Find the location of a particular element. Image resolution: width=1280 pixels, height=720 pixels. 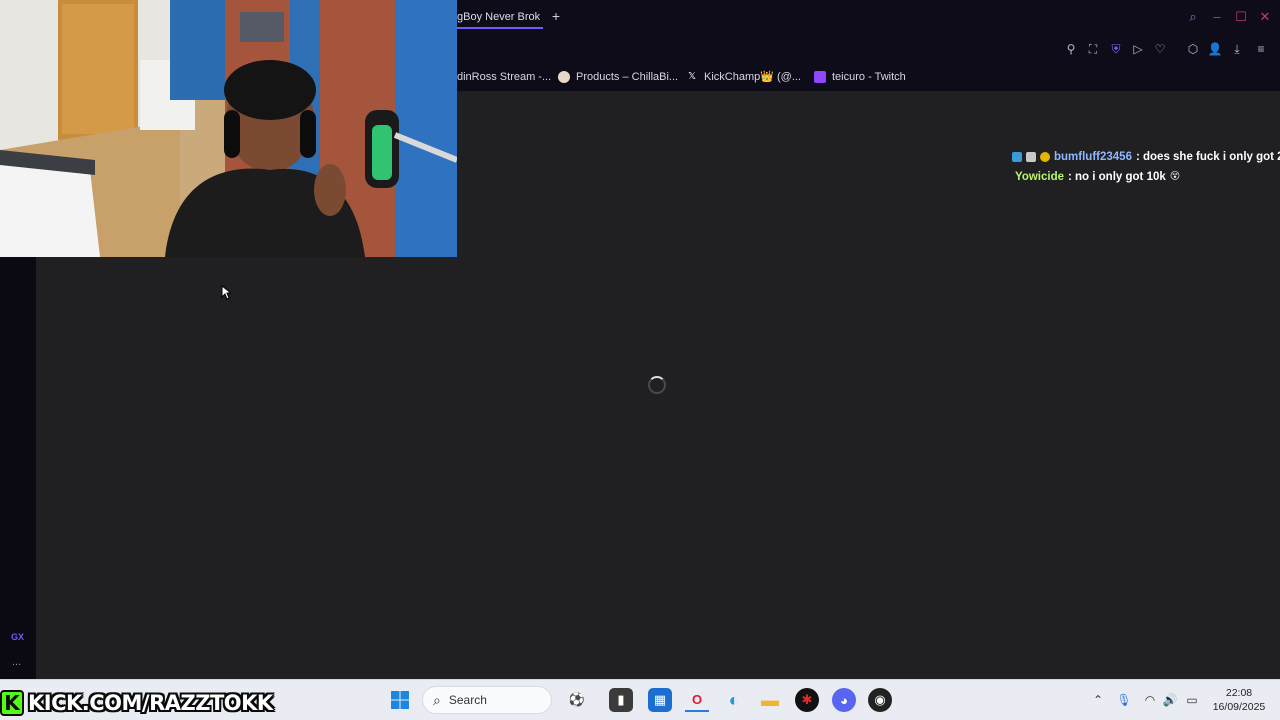

bookmark-label: teicuro - Twitch is located at coordinates (869, 77).